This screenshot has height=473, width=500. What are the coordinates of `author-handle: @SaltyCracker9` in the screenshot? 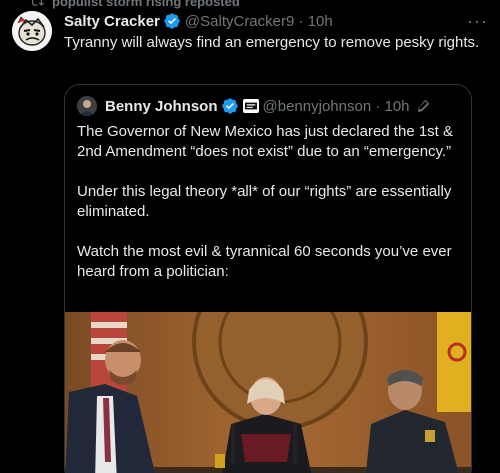 It's located at (239, 21).